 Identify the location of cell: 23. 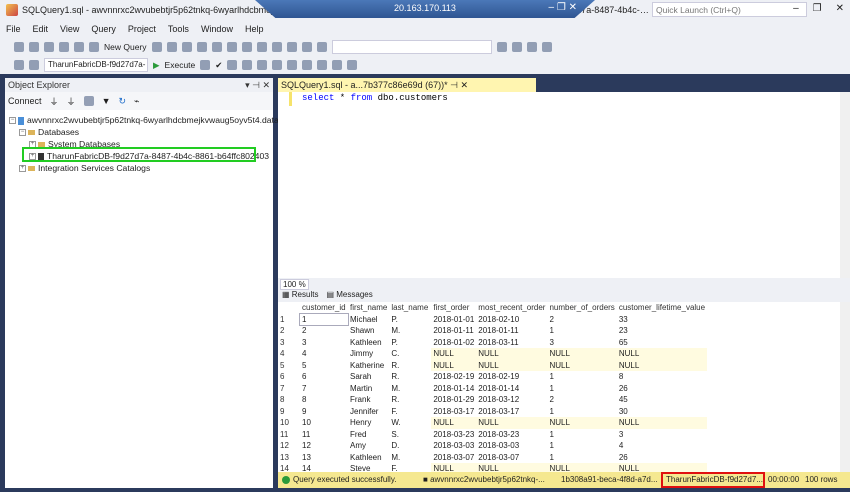
(662, 331).